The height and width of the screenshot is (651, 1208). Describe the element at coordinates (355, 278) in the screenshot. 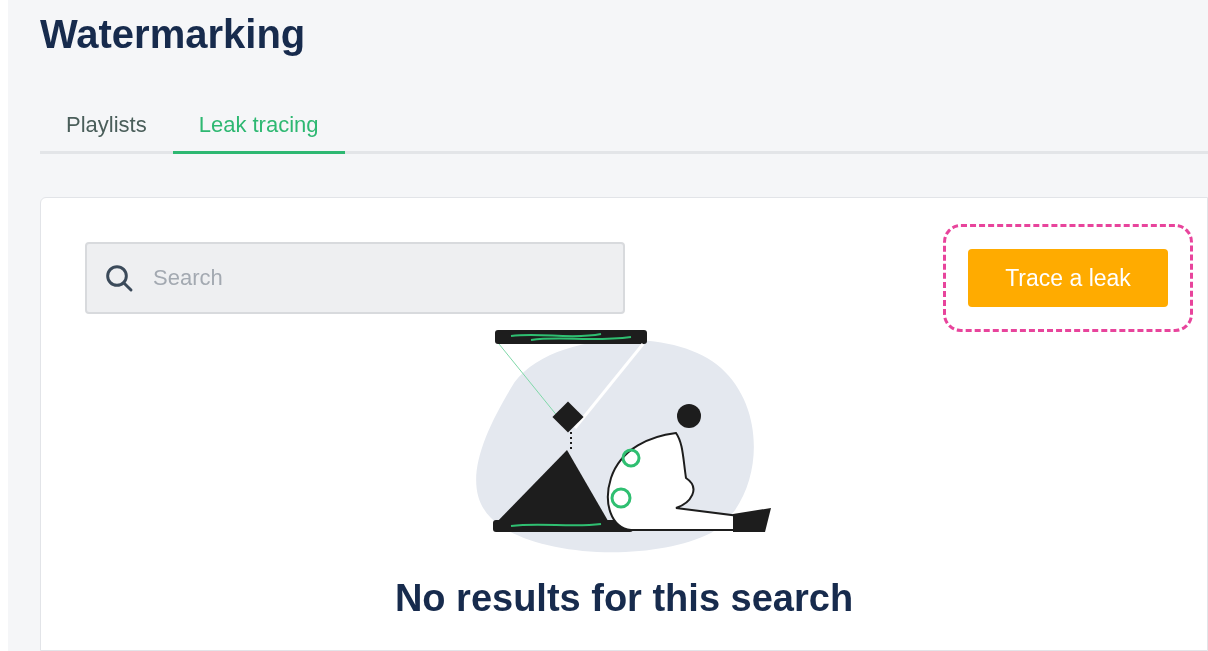

I see `search-field: Search` at that location.